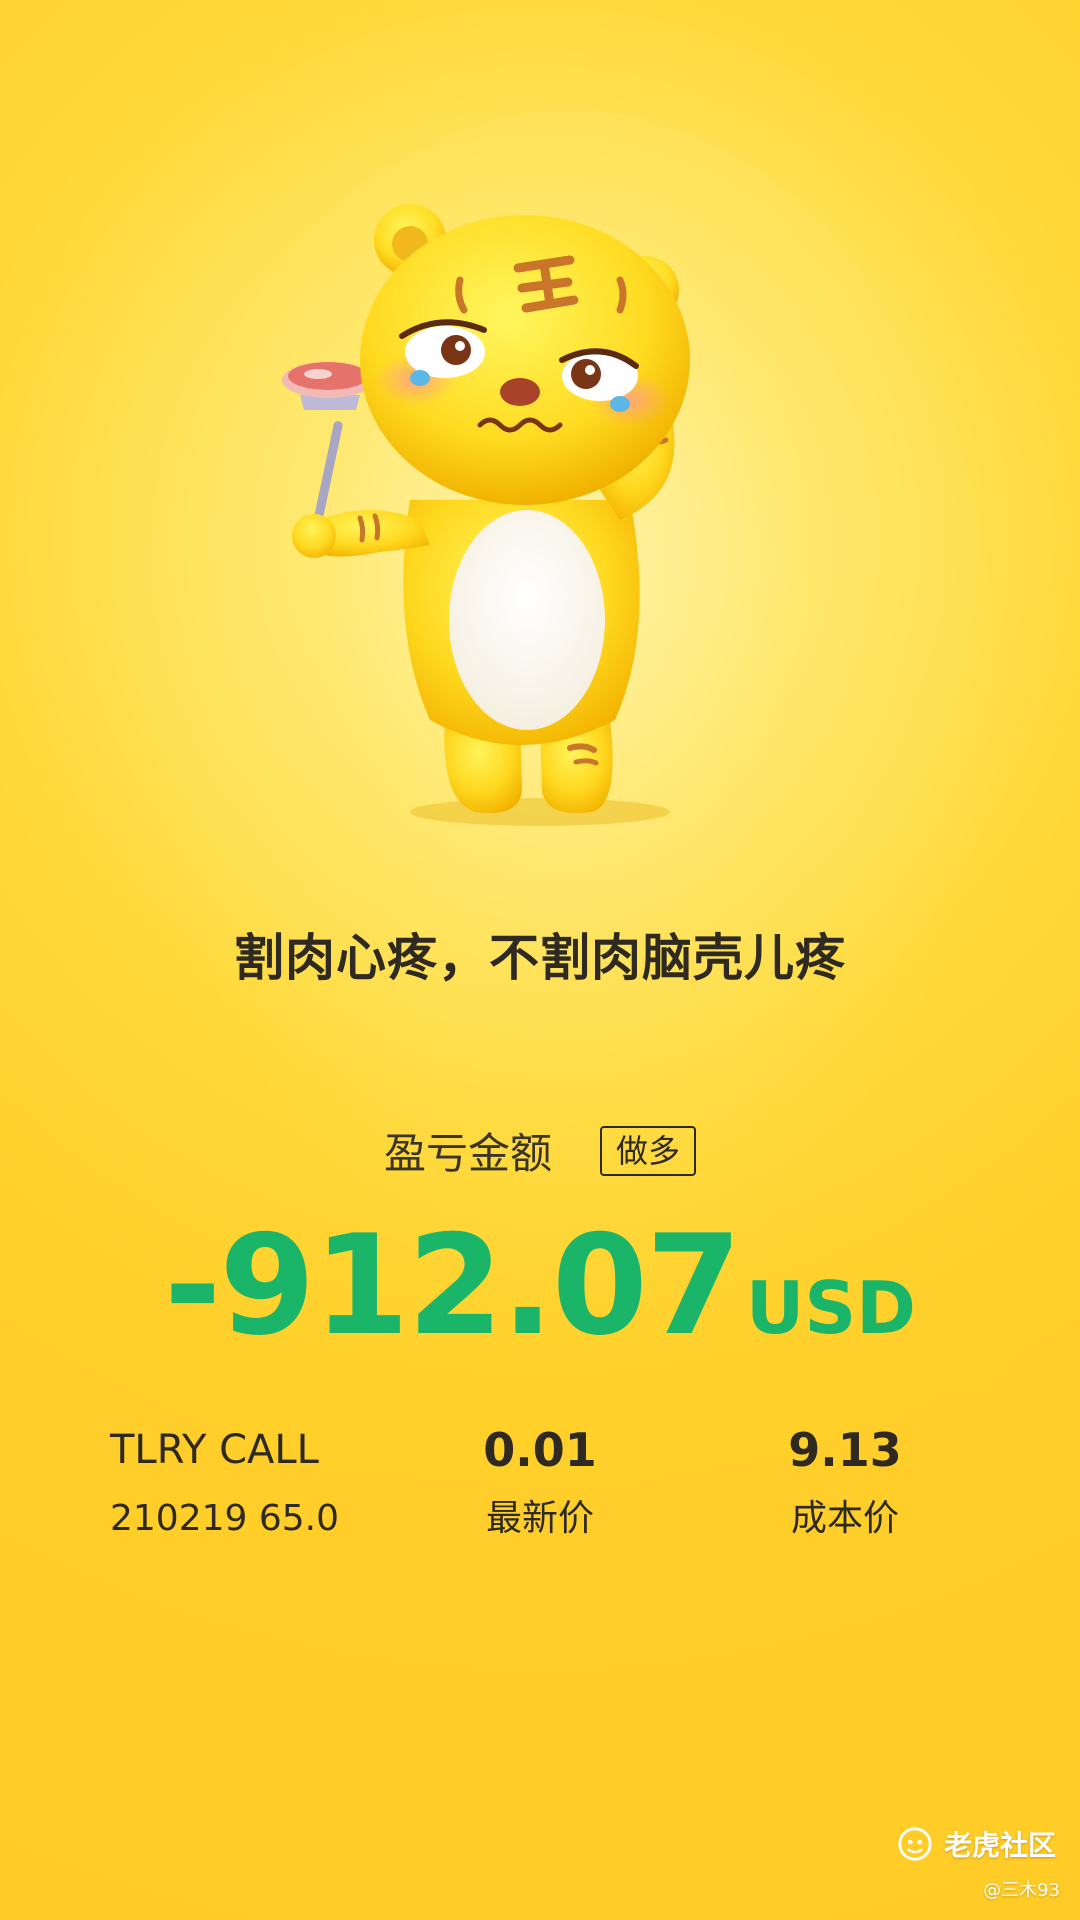 The height and width of the screenshot is (1920, 1080). Describe the element at coordinates (214, 1450) in the screenshot. I see `contract-symbol: TLRY CALL` at that location.